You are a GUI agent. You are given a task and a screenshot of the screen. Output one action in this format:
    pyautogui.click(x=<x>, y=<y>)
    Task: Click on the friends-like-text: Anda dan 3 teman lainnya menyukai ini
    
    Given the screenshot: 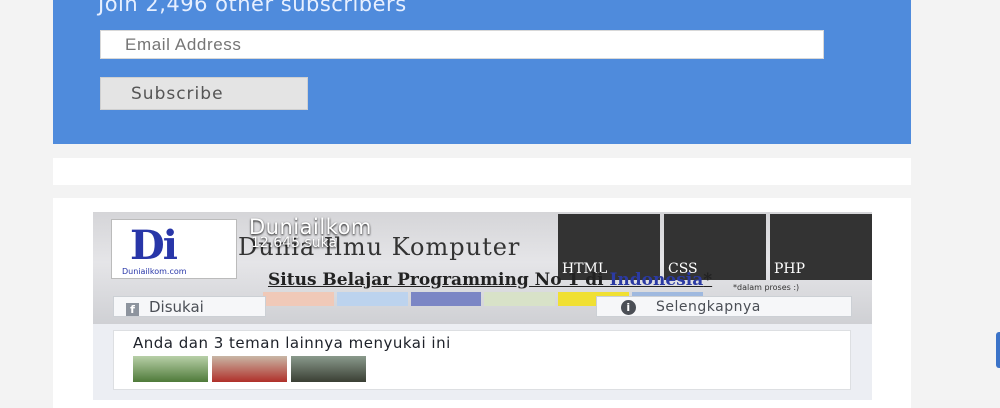 What is the action you would take?
    pyautogui.click(x=292, y=343)
    